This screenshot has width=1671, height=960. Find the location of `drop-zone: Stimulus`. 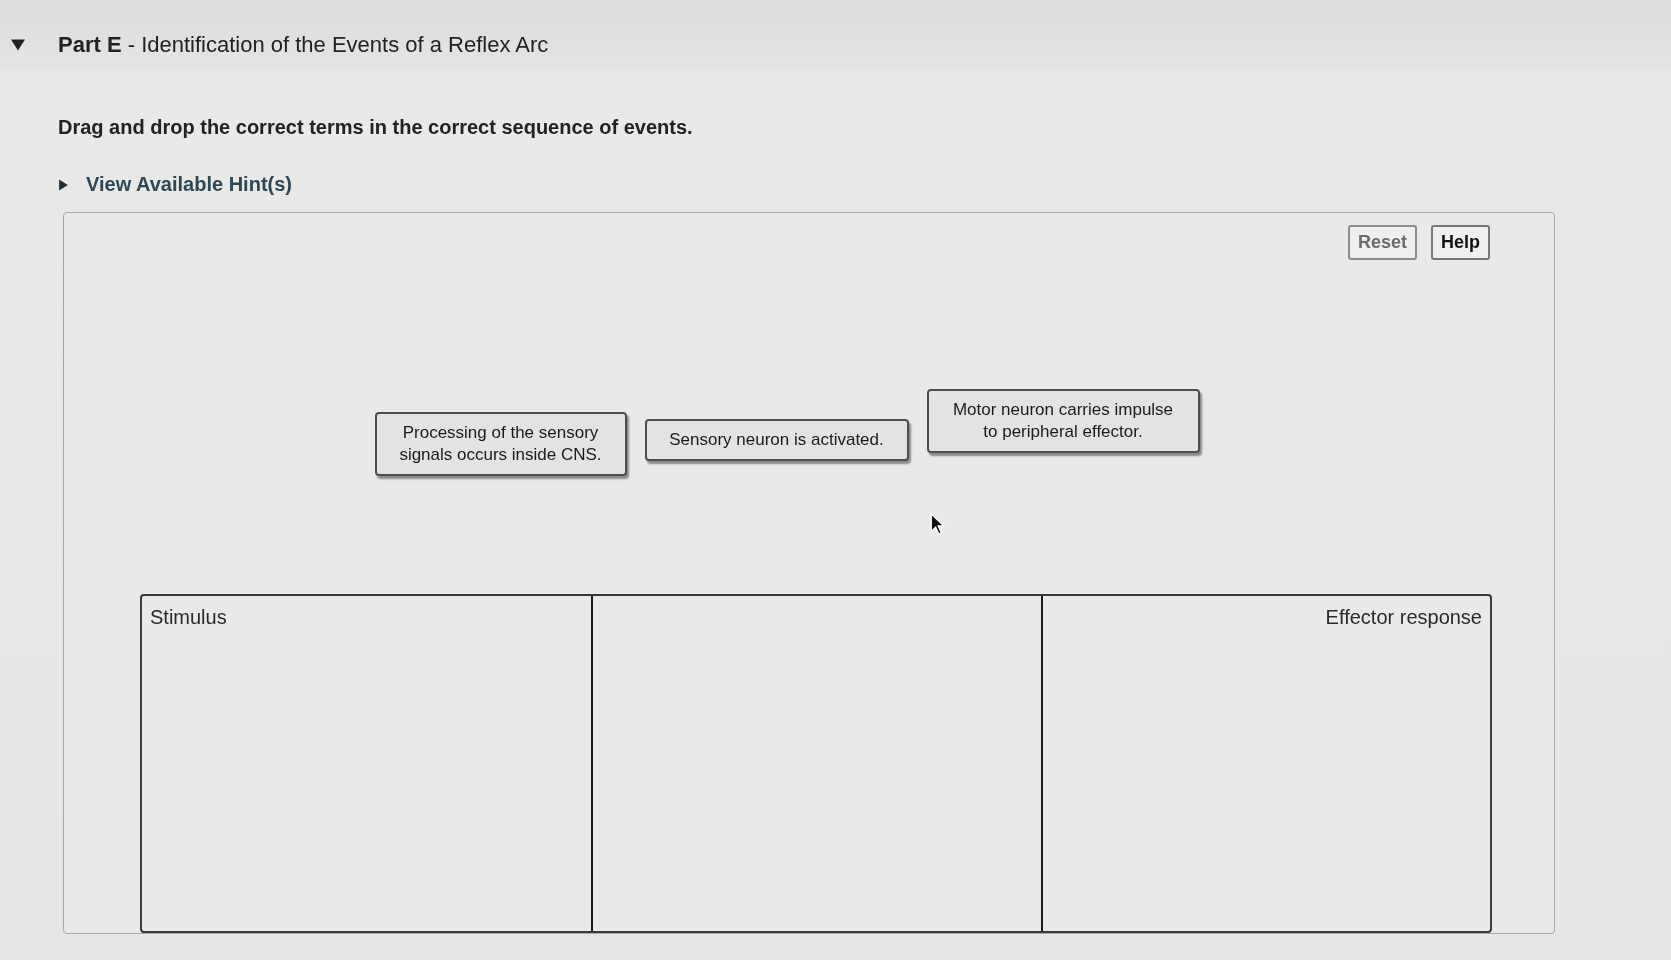

drop-zone: Stimulus is located at coordinates (367, 763).